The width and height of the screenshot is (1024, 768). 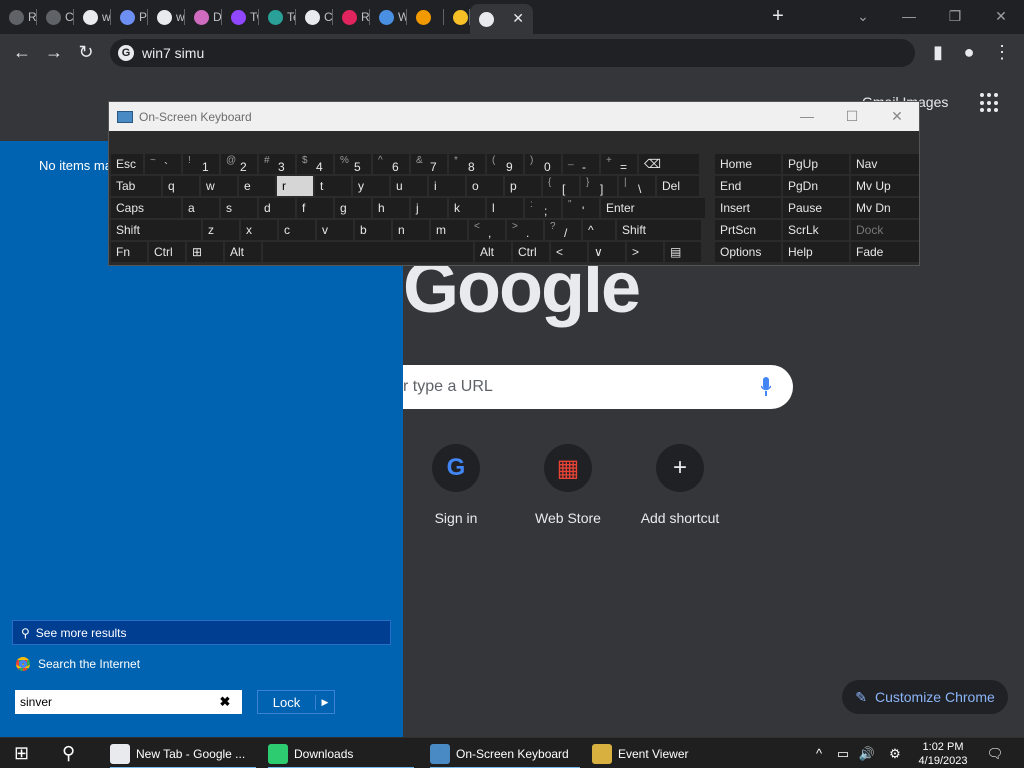 I want to click on volume-icon: 🔊, so click(x=867, y=754).